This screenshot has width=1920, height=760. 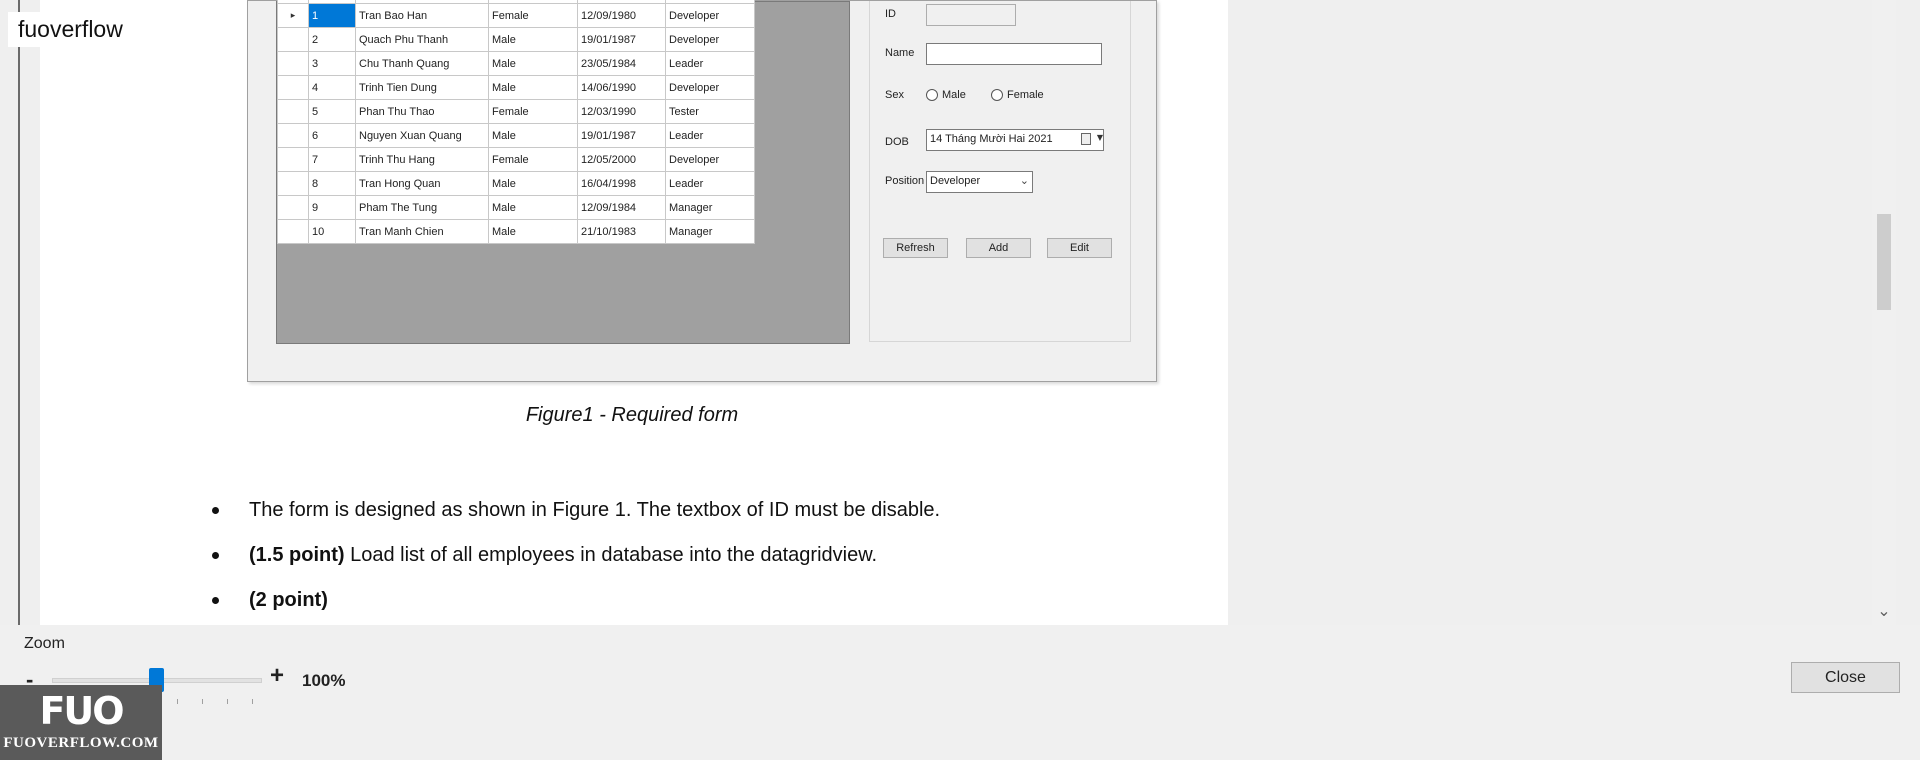 I want to click on sex-label: Sex, so click(x=894, y=95).